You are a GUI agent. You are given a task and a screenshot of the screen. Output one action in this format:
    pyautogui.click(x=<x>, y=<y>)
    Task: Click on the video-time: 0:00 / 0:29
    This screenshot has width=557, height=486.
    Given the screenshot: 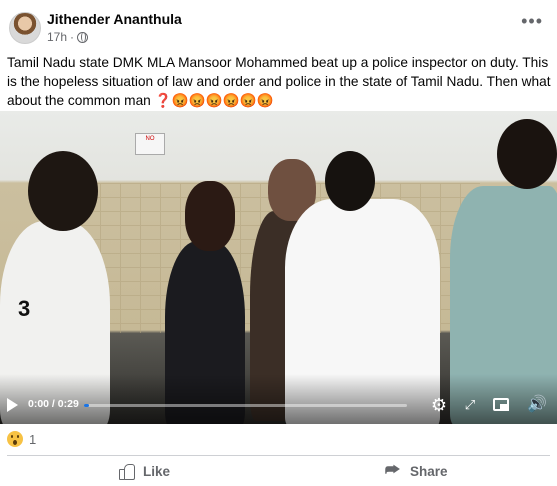 What is the action you would take?
    pyautogui.click(x=53, y=404)
    